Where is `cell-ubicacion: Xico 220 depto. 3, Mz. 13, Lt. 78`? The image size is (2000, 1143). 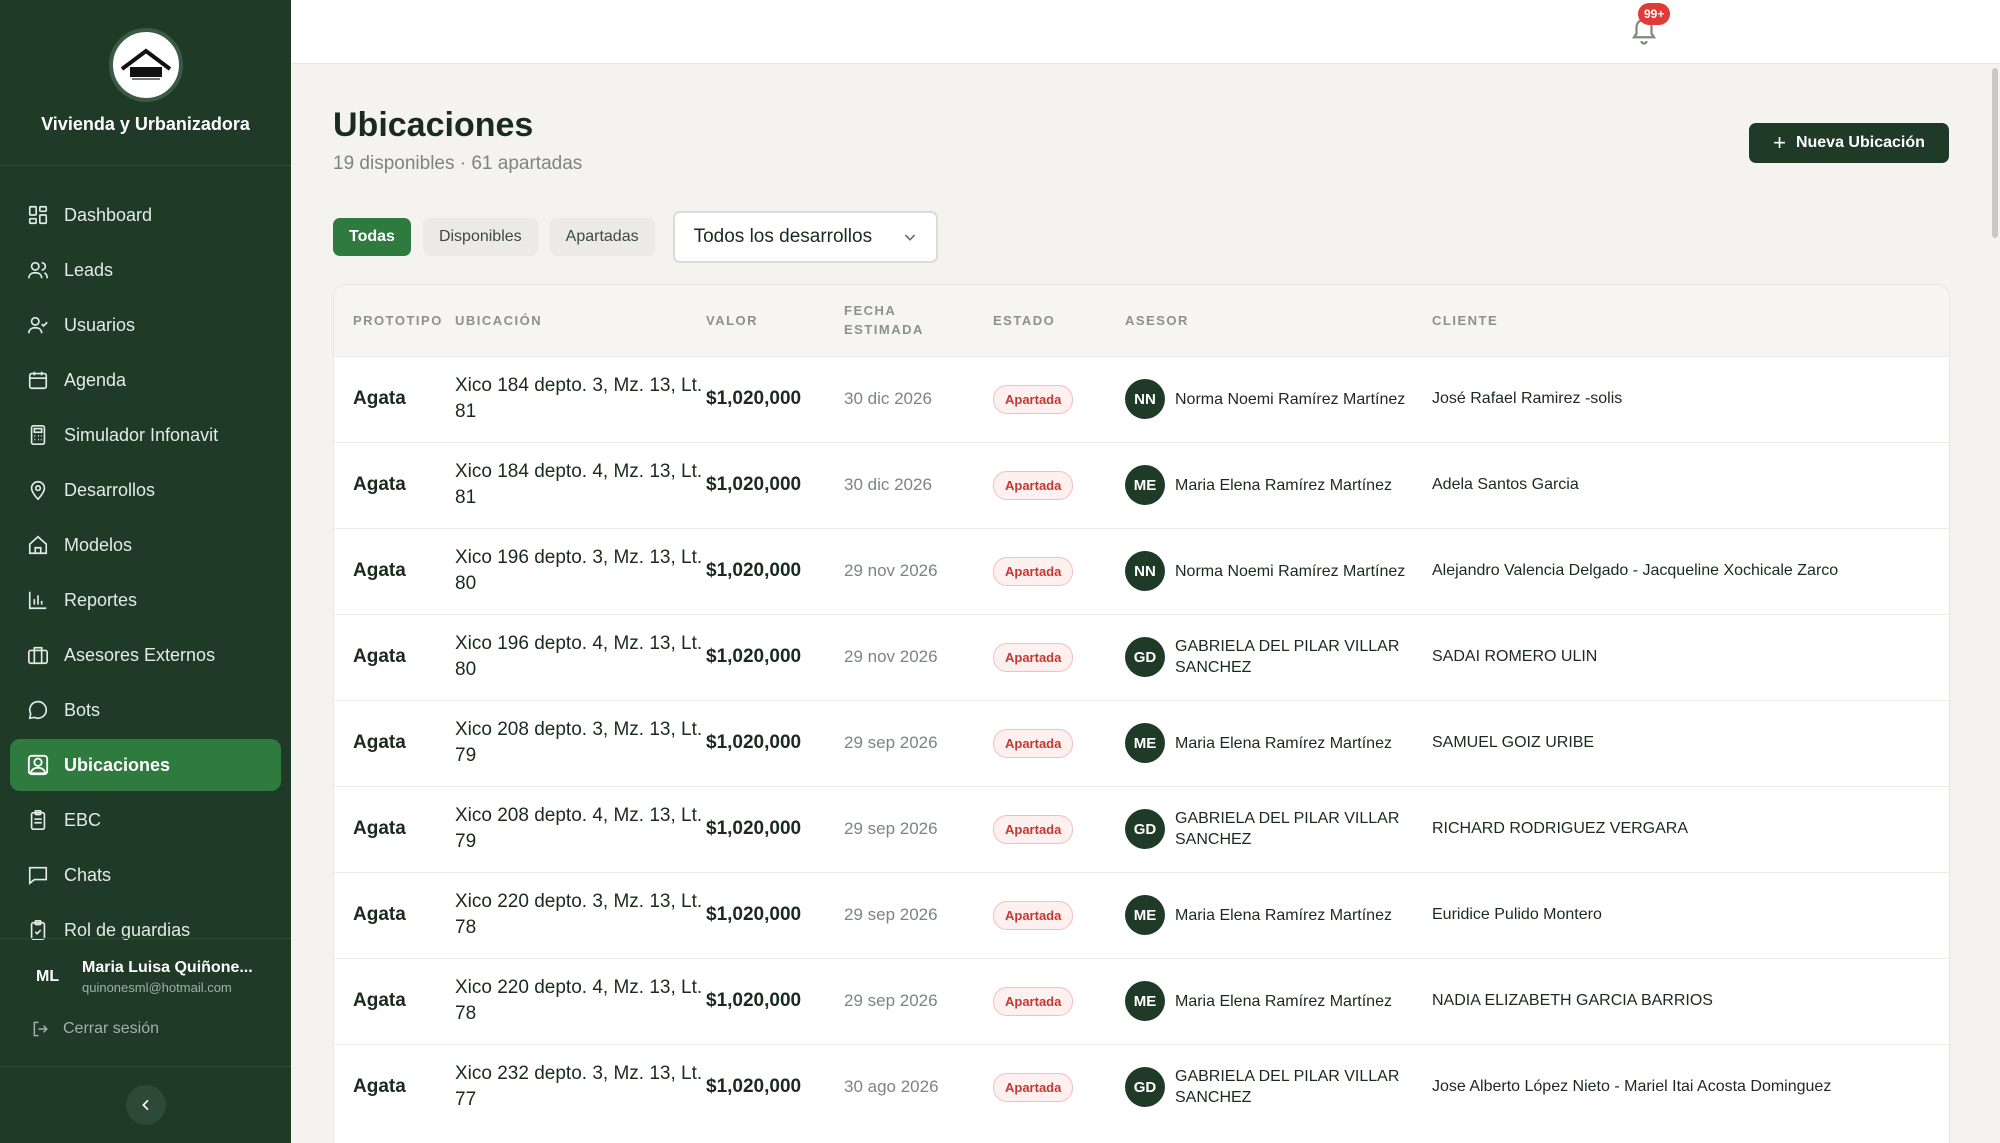 cell-ubicacion: Xico 220 depto. 3, Mz. 13, Lt. 78 is located at coordinates (579, 914).